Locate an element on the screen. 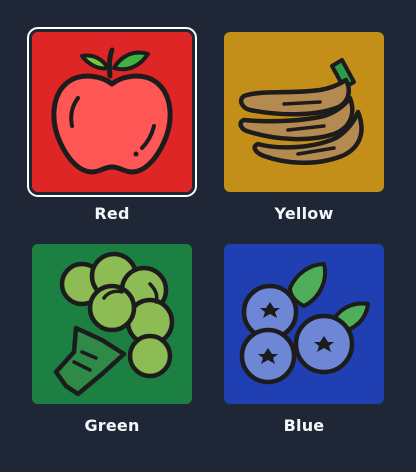 This screenshot has width=416, height=472. banana-icon is located at coordinates (301, 111).